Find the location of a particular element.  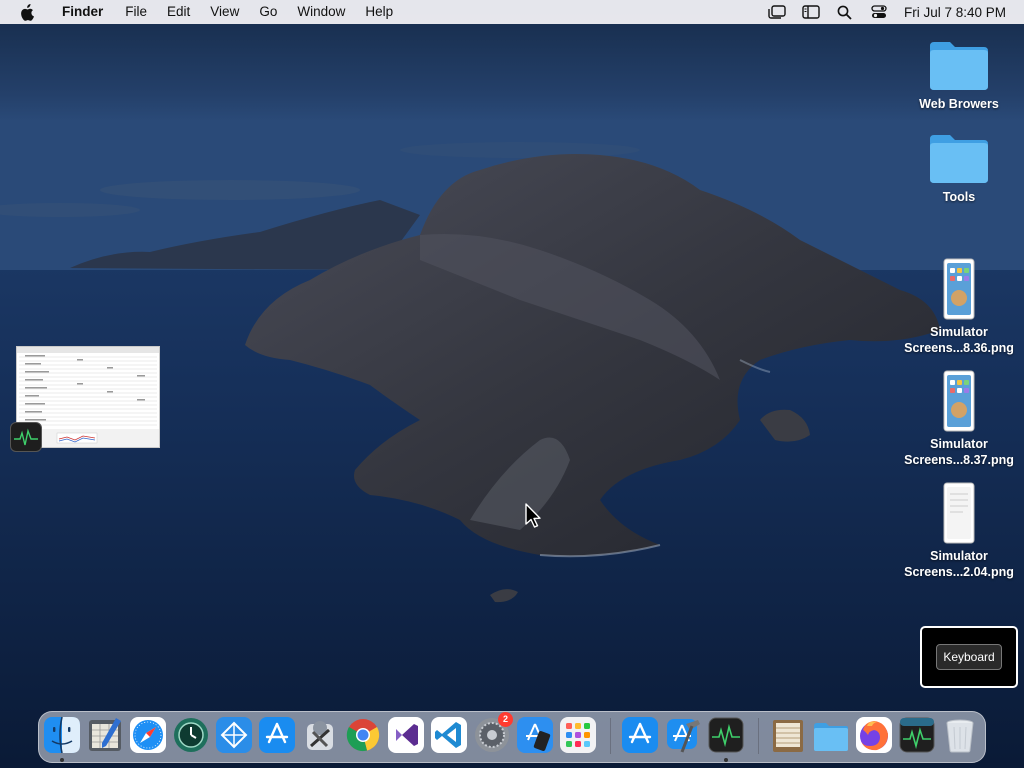

dock-system-preferences: 2 is located at coordinates (493, 734).